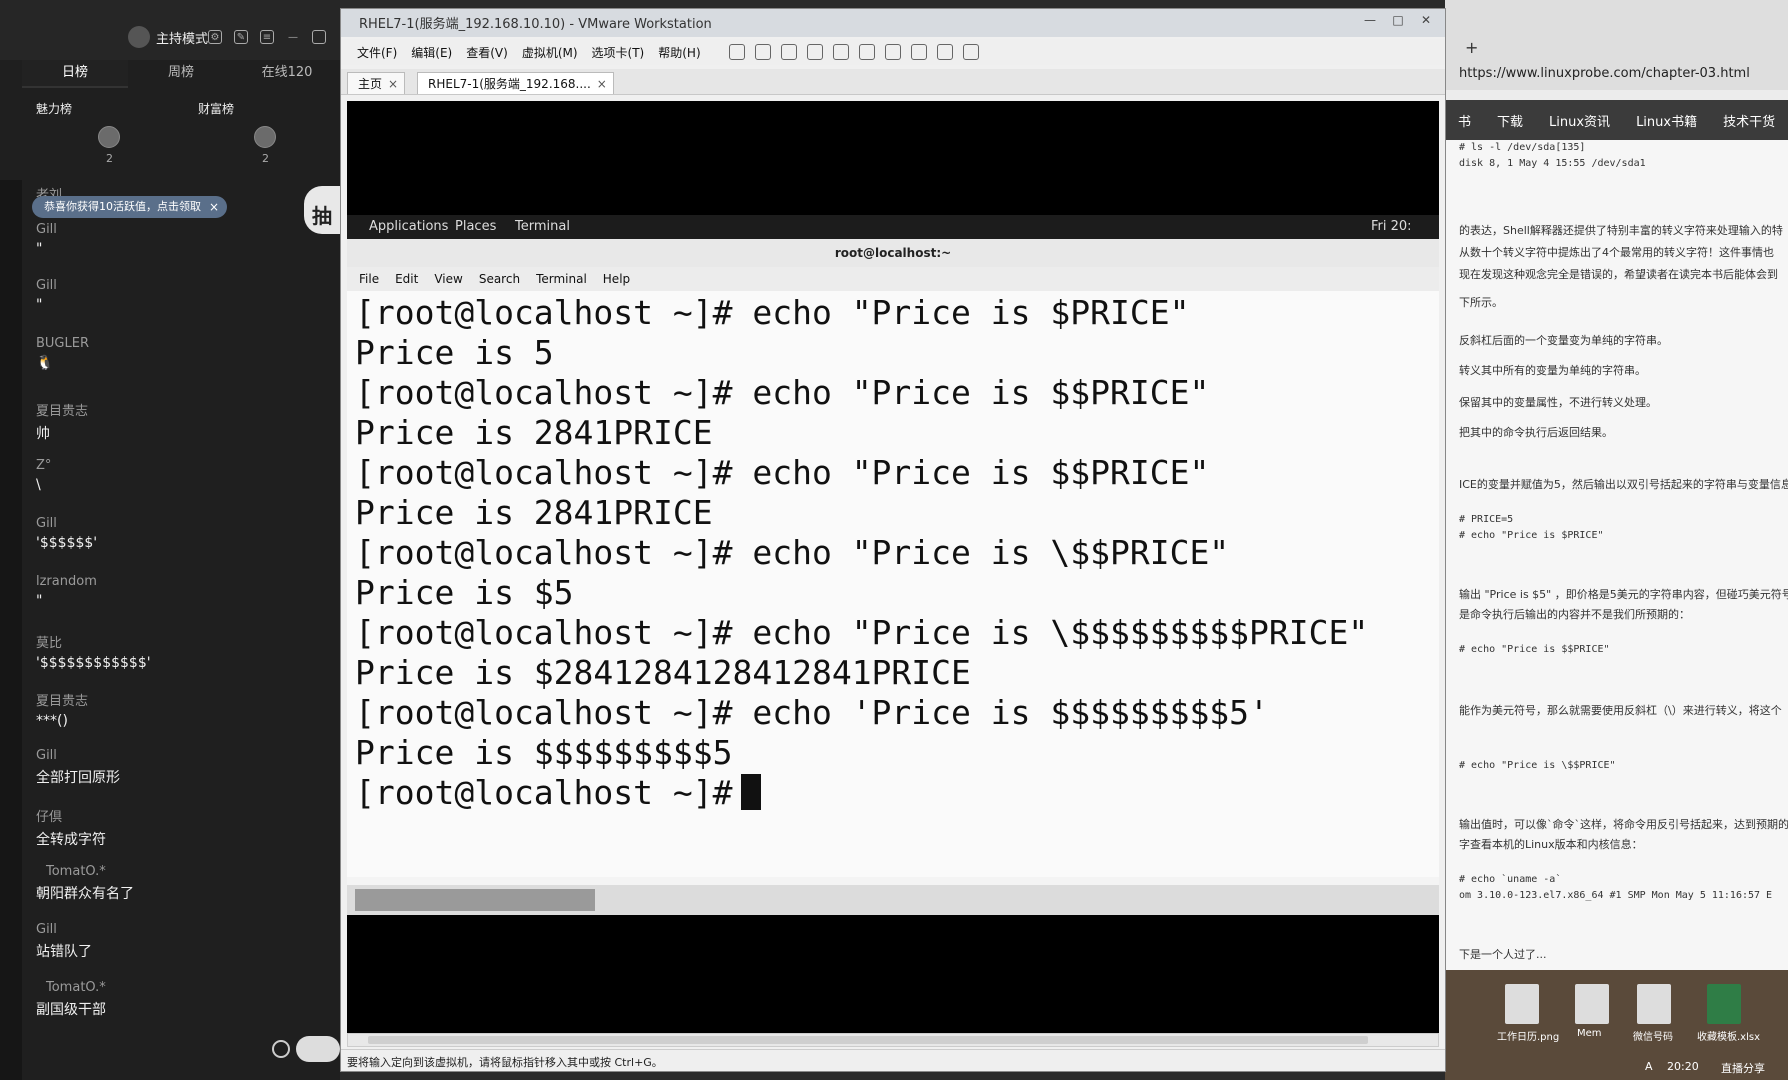 This screenshot has height=1080, width=1788. Describe the element at coordinates (1729, 1037) in the screenshot. I see `desktop-icon-label: 收藏模板.xlsx` at that location.